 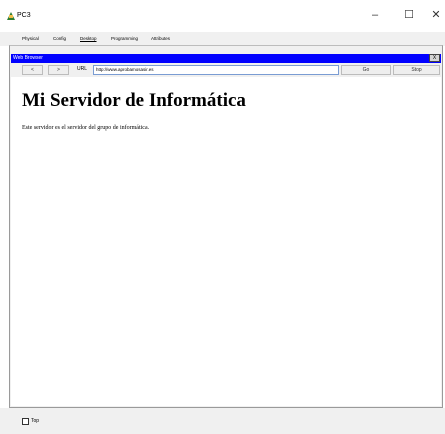 What do you see at coordinates (58, 70) in the screenshot?
I see `forward-button: >` at bounding box center [58, 70].